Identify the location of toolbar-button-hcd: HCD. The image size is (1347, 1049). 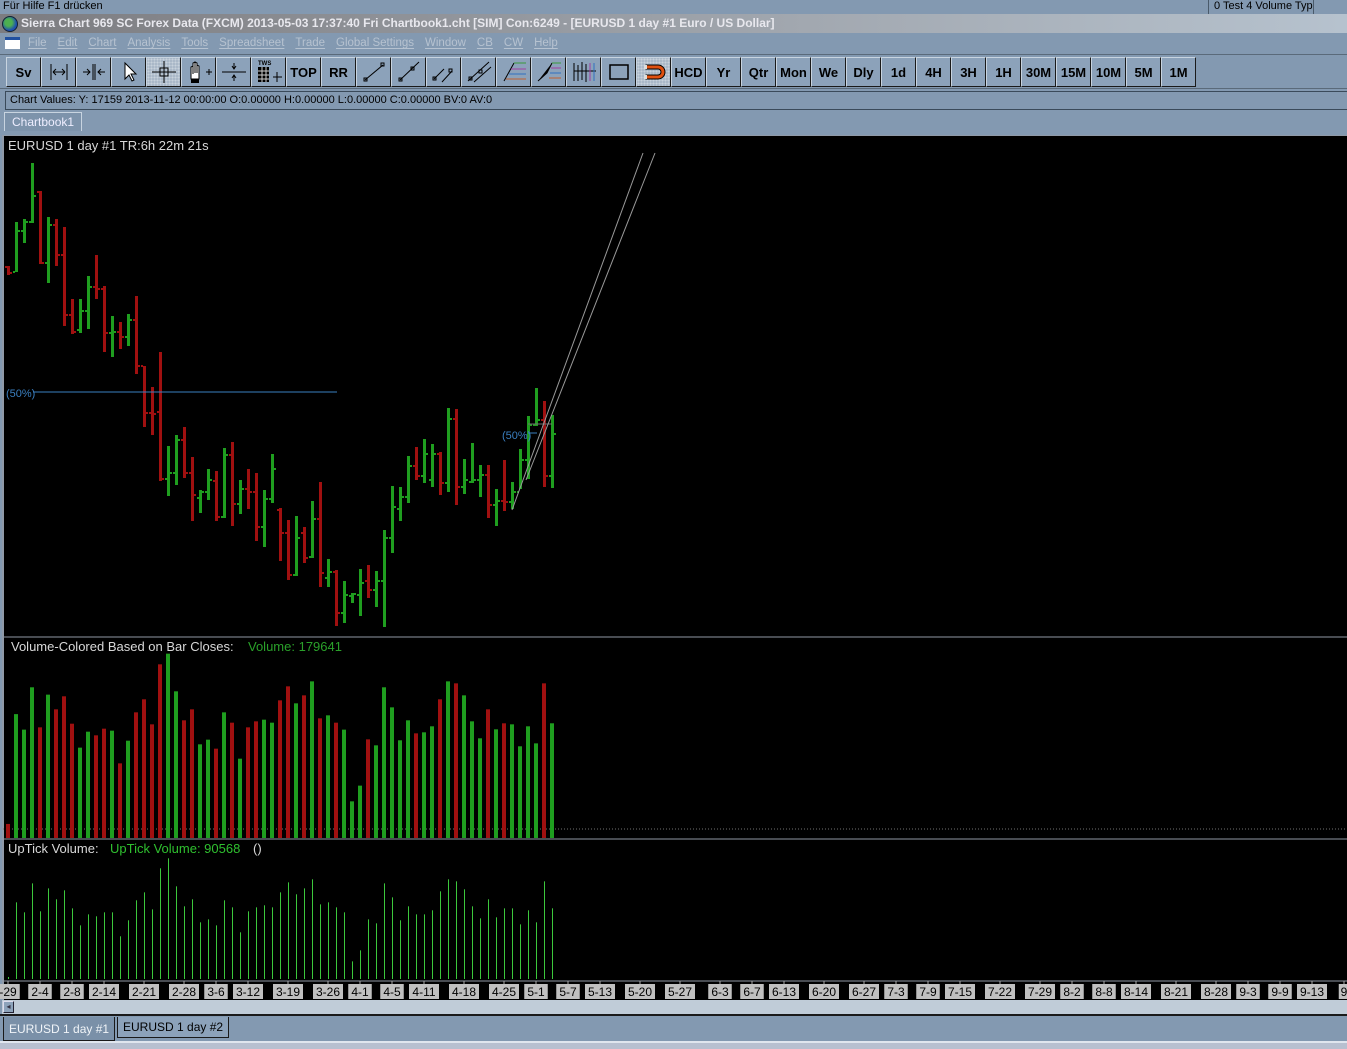
(688, 72).